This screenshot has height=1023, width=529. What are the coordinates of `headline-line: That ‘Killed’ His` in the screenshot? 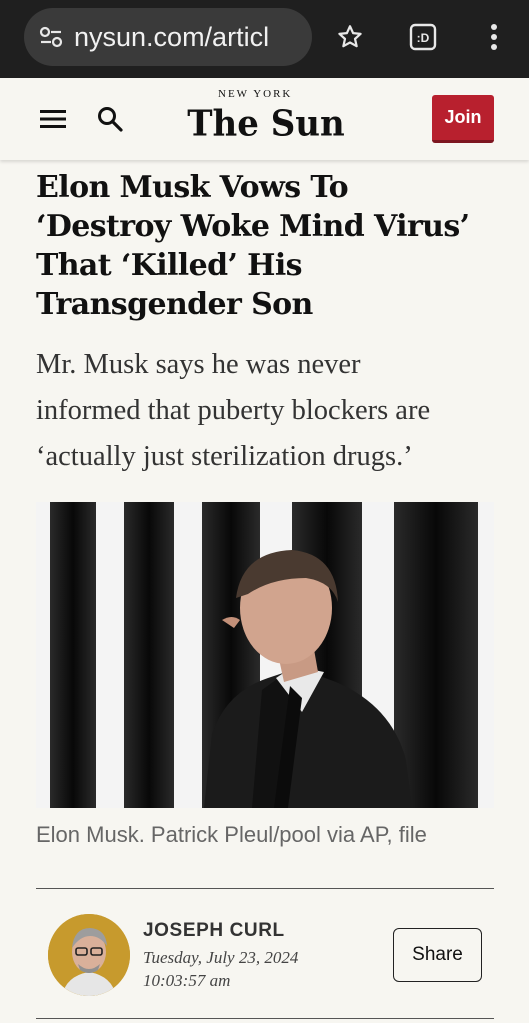 It's located at (169, 265).